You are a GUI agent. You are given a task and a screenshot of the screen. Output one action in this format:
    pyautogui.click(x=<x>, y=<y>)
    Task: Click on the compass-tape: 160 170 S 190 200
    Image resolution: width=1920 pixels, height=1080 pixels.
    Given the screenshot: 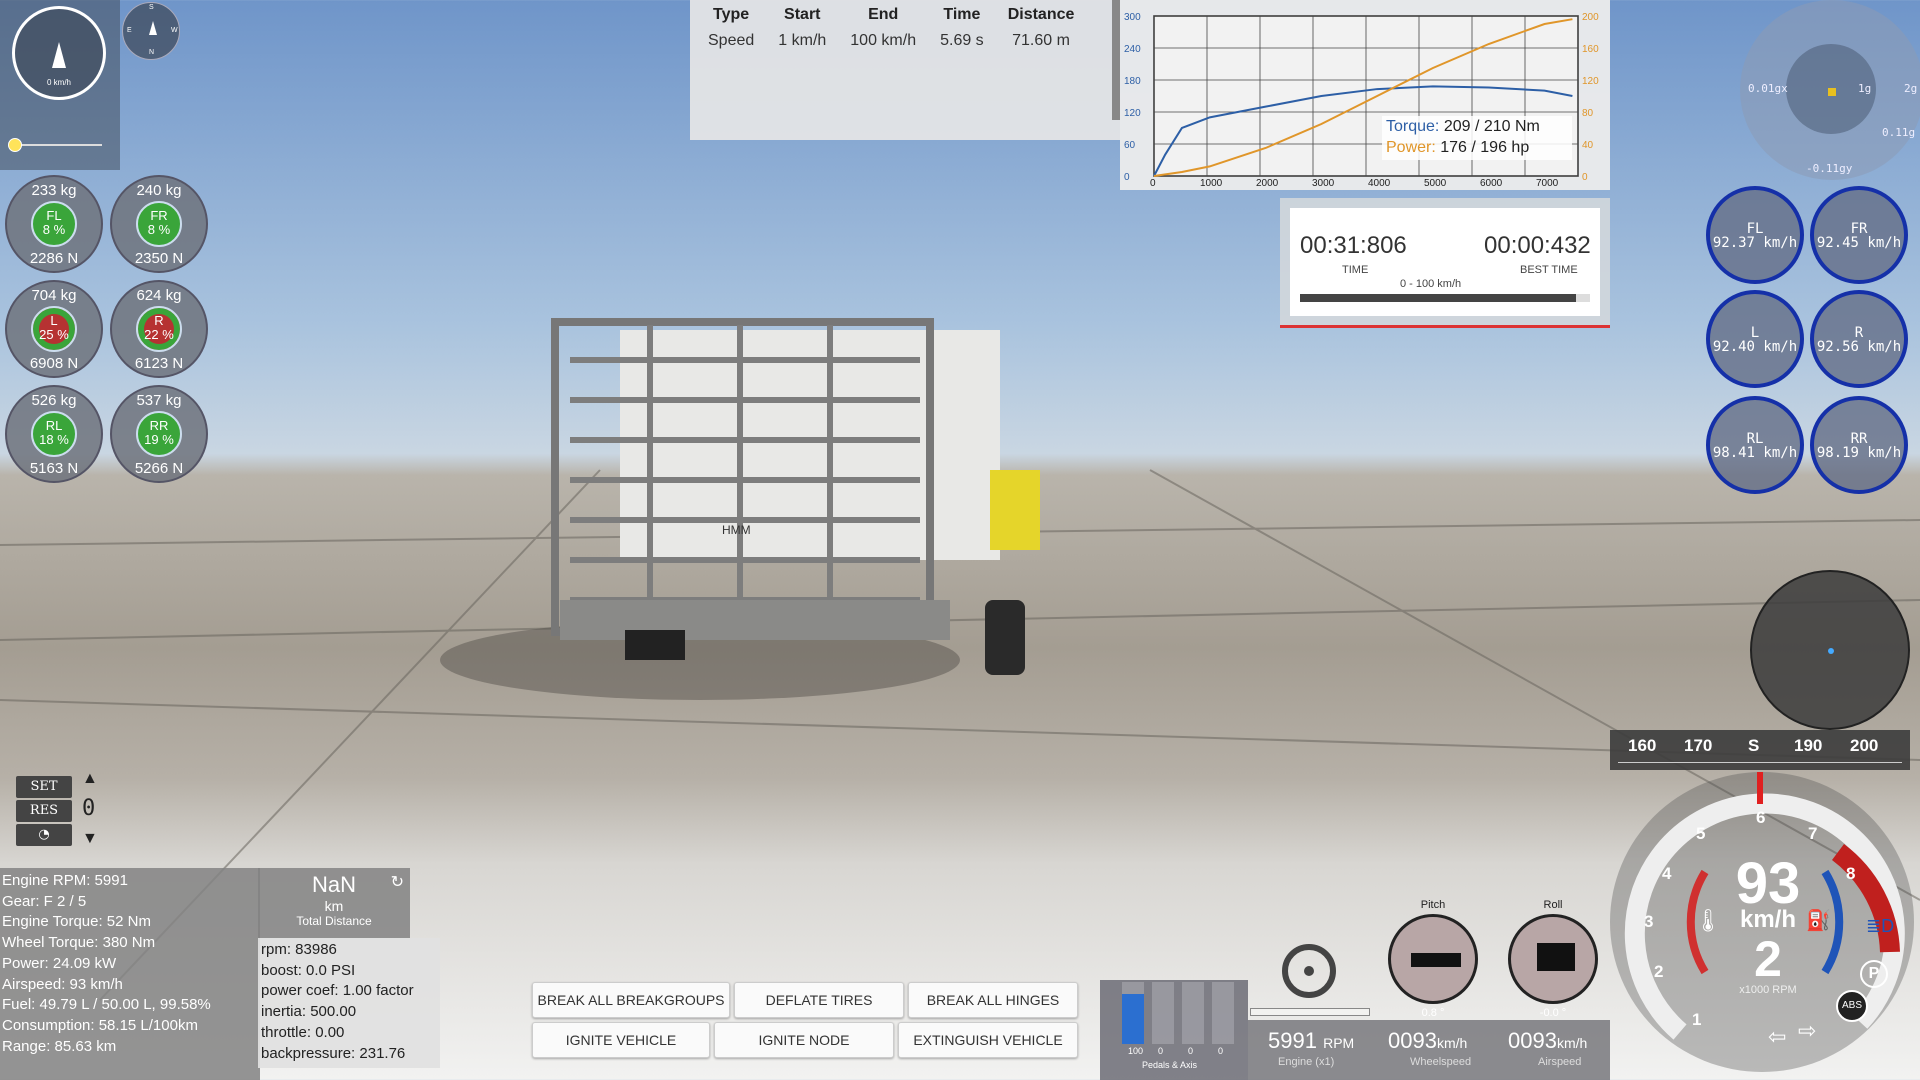 What is the action you would take?
    pyautogui.click(x=1760, y=750)
    